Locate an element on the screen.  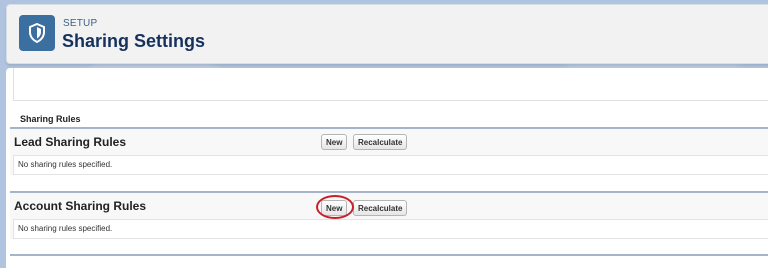
rule-header: Lead Sharing Rules New Recalculate is located at coordinates (389, 142).